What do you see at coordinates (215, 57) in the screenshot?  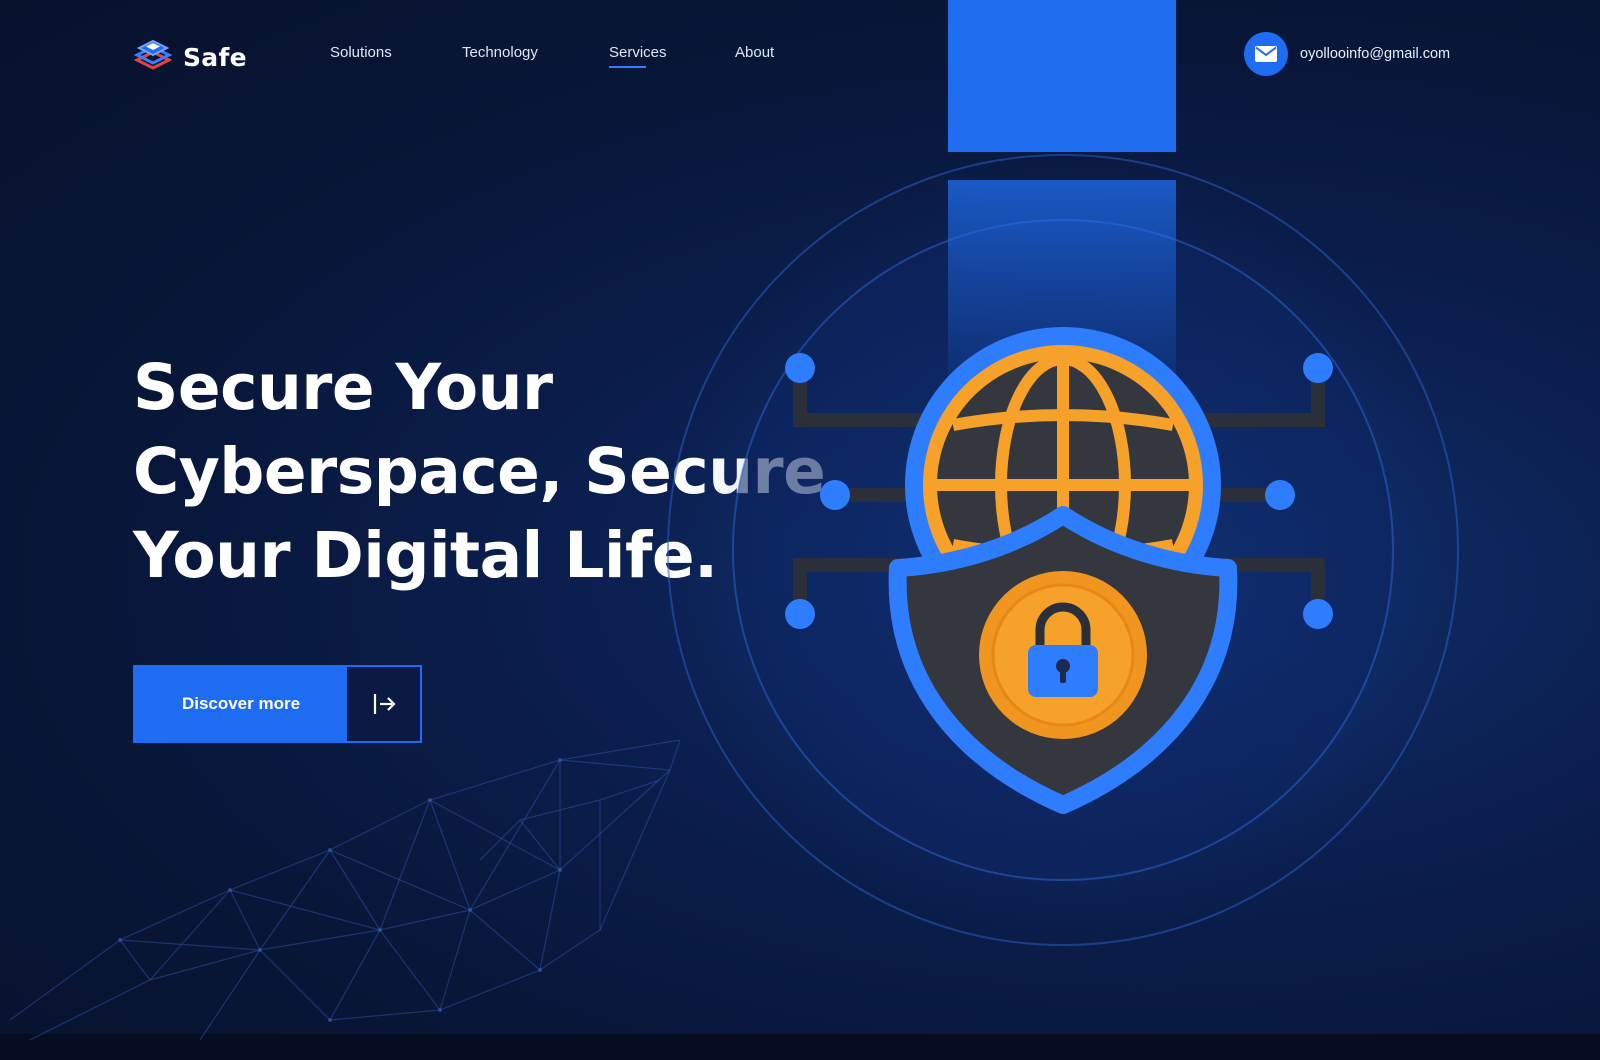 I see `brand-name: Safe` at bounding box center [215, 57].